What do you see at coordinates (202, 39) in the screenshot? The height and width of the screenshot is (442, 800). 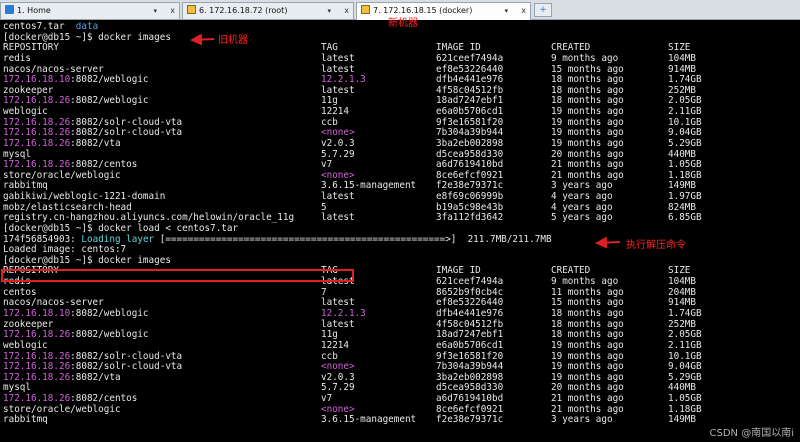 I see `arrow-old-machine` at bounding box center [202, 39].